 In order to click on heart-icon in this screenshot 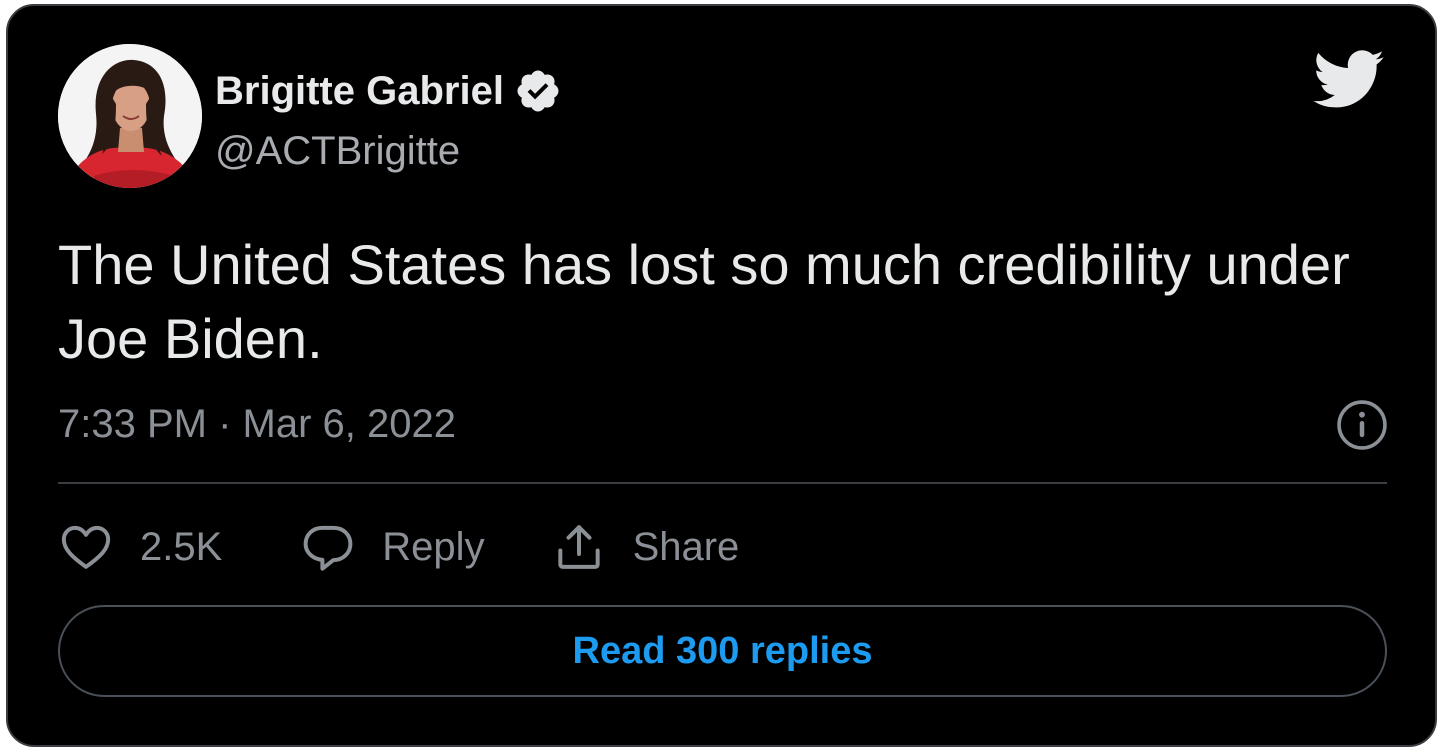, I will do `click(86, 547)`.